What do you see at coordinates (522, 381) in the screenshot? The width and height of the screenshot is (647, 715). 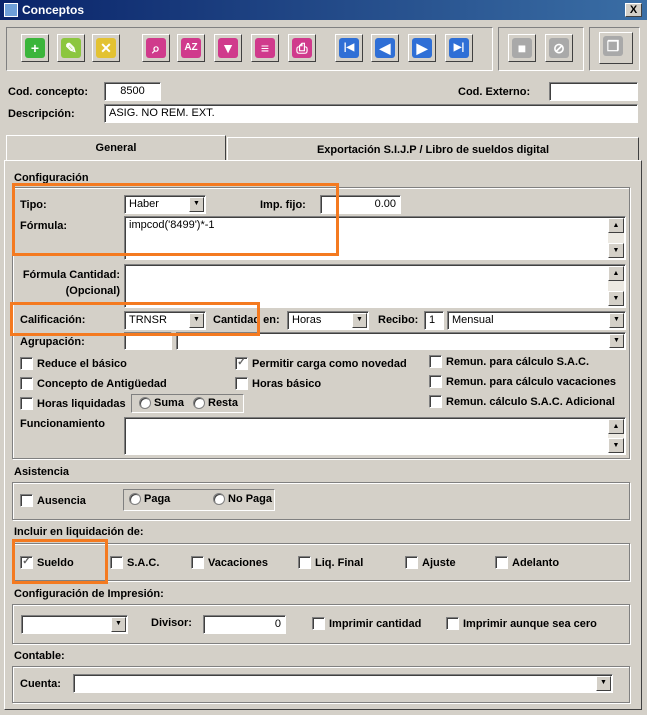 I see `remun-vacaciones-checkbox: Remun. para cálculo vacaciones` at bounding box center [522, 381].